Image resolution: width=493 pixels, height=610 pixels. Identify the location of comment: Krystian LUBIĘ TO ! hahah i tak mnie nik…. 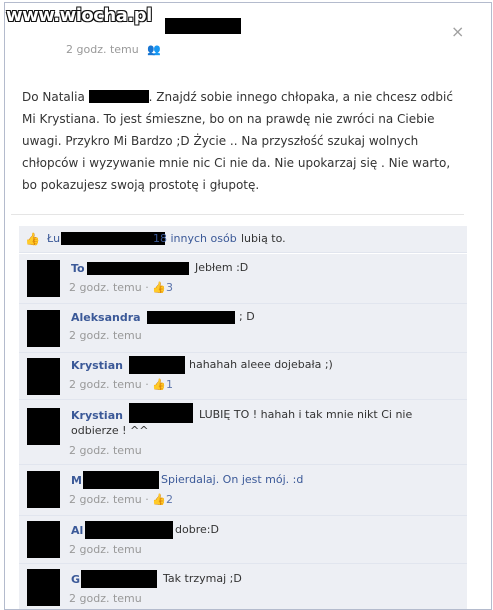
(243, 432).